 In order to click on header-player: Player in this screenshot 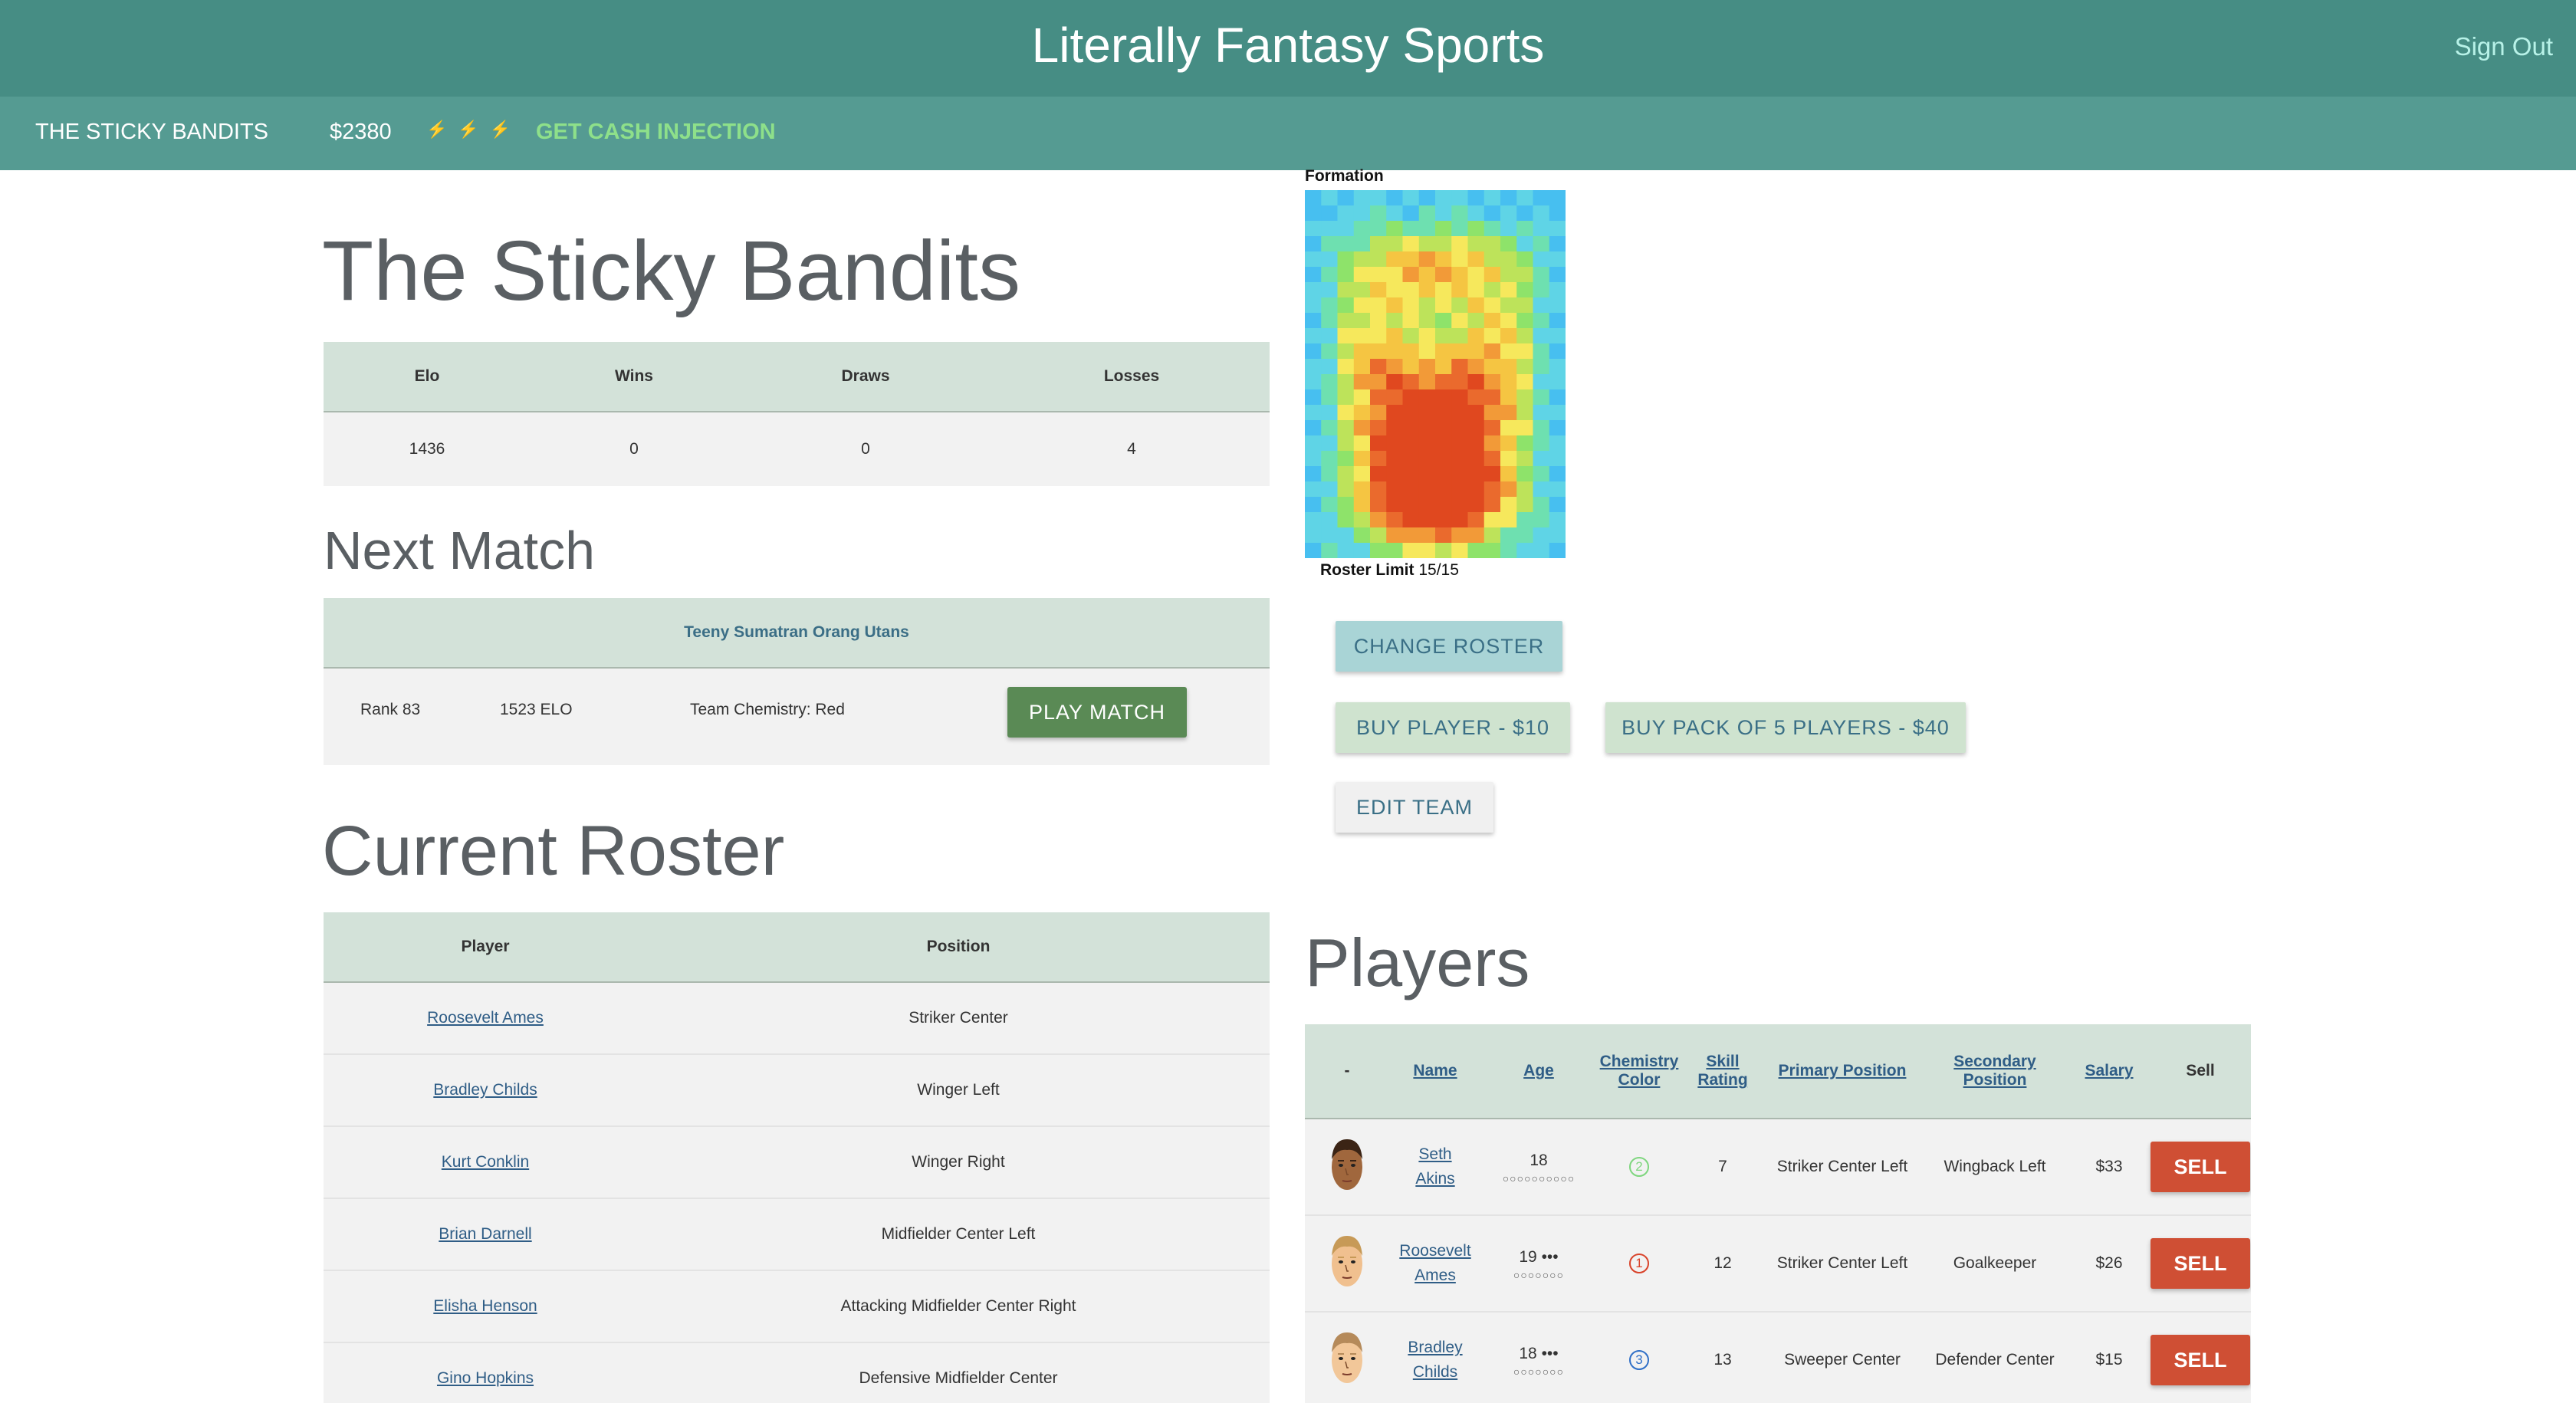, I will do `click(485, 946)`.